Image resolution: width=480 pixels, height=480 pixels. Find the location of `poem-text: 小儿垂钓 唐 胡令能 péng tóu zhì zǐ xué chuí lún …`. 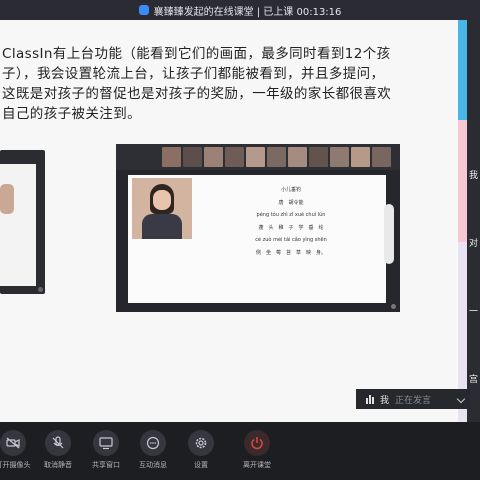

poem-text: 小儿垂钓 唐 胡令能 péng tóu zhì zǐ xué chuí lún … is located at coordinates (291, 221).